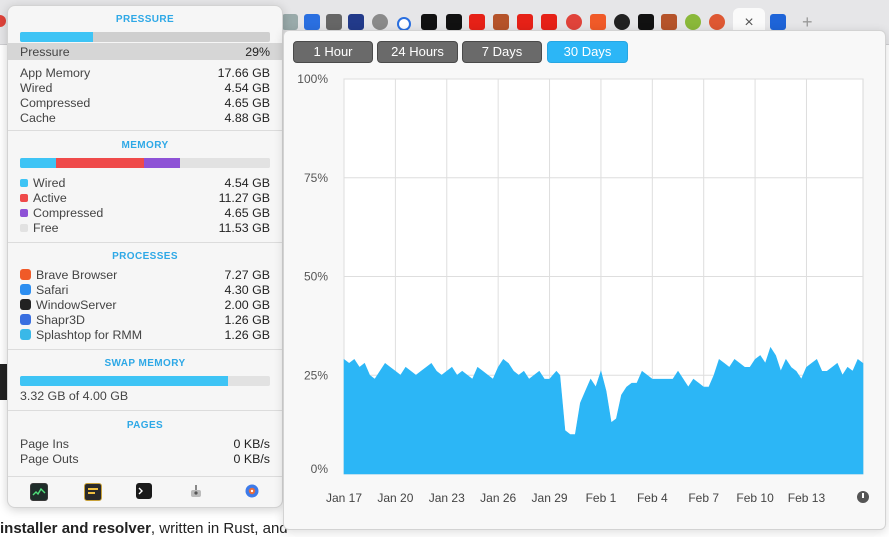 The height and width of the screenshot is (537, 889). Describe the element at coordinates (549, 22) in the screenshot. I see `favicon-youtube3-icon` at that location.